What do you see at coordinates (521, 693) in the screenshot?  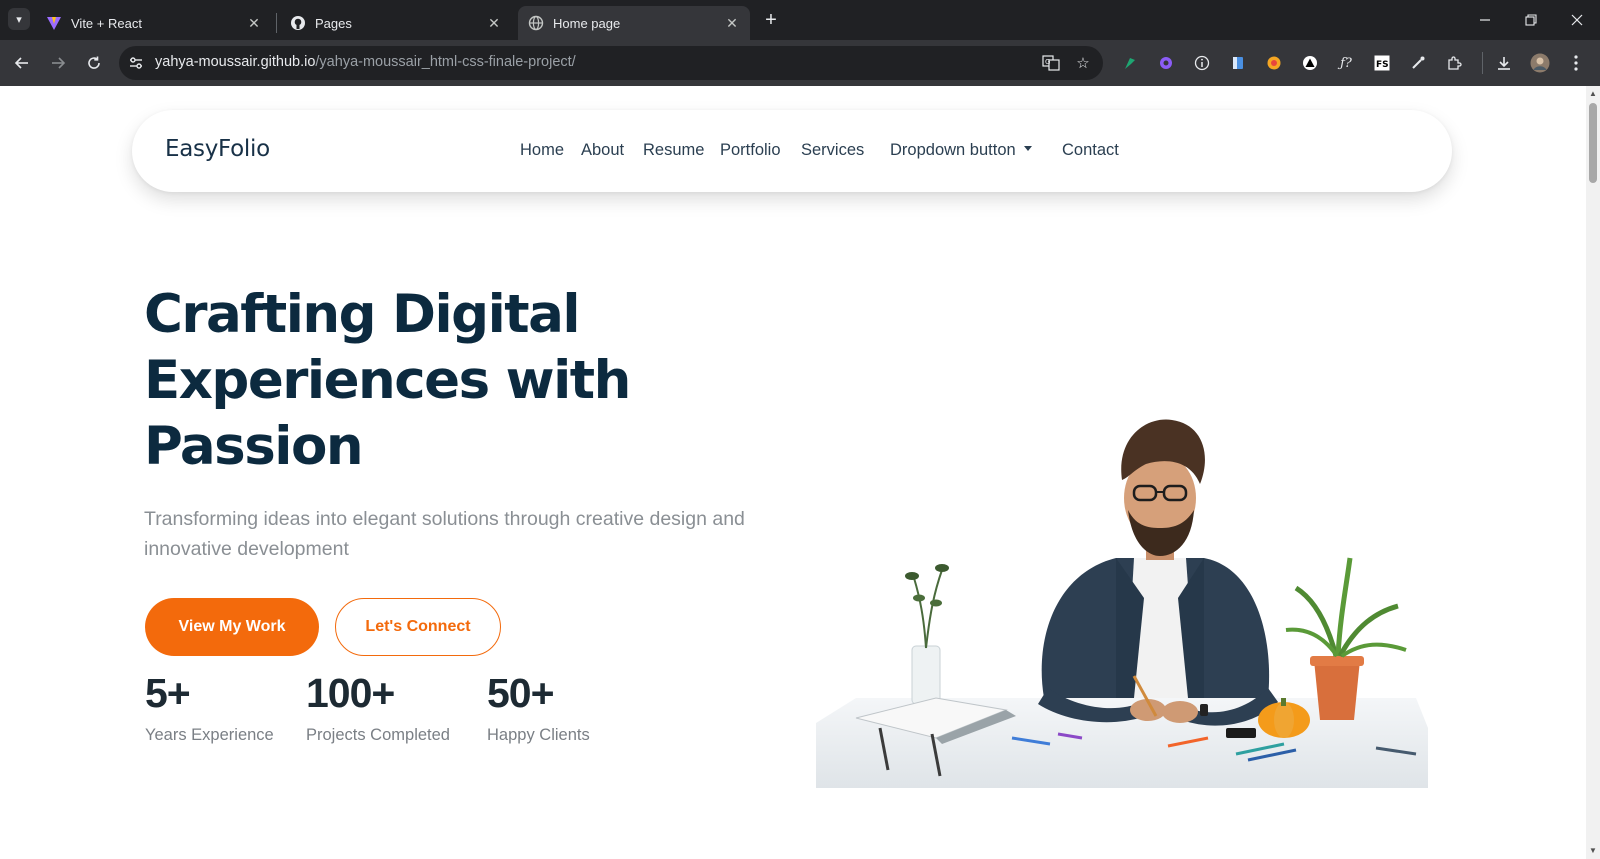 I see `stat-value: 50+` at bounding box center [521, 693].